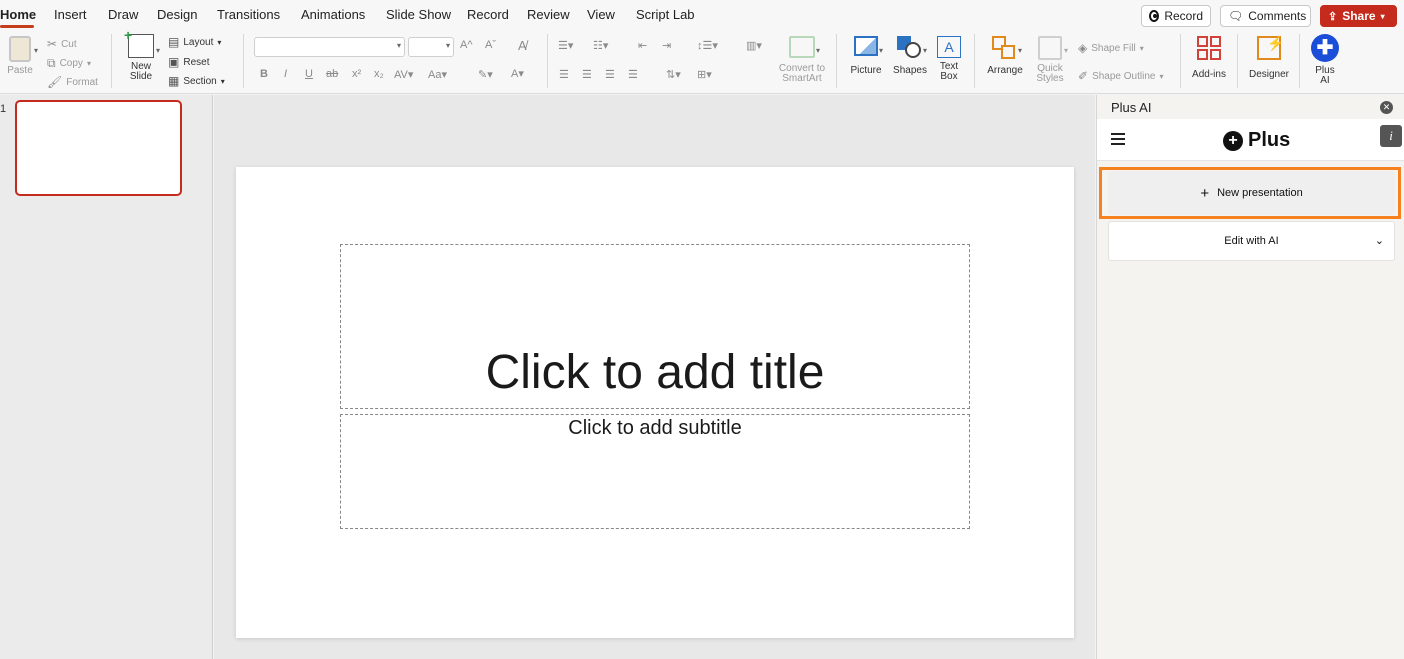 This screenshot has width=1404, height=659. I want to click on arrange-button: Arrange, so click(1005, 56).